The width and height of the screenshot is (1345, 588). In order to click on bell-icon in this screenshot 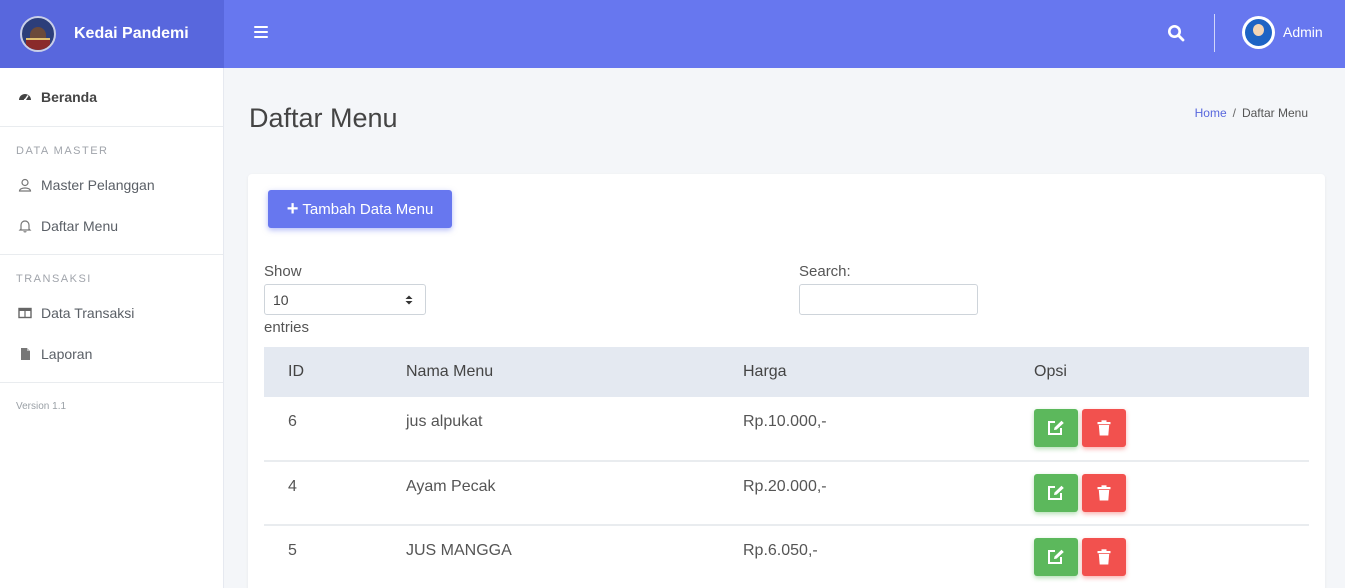, I will do `click(25, 226)`.